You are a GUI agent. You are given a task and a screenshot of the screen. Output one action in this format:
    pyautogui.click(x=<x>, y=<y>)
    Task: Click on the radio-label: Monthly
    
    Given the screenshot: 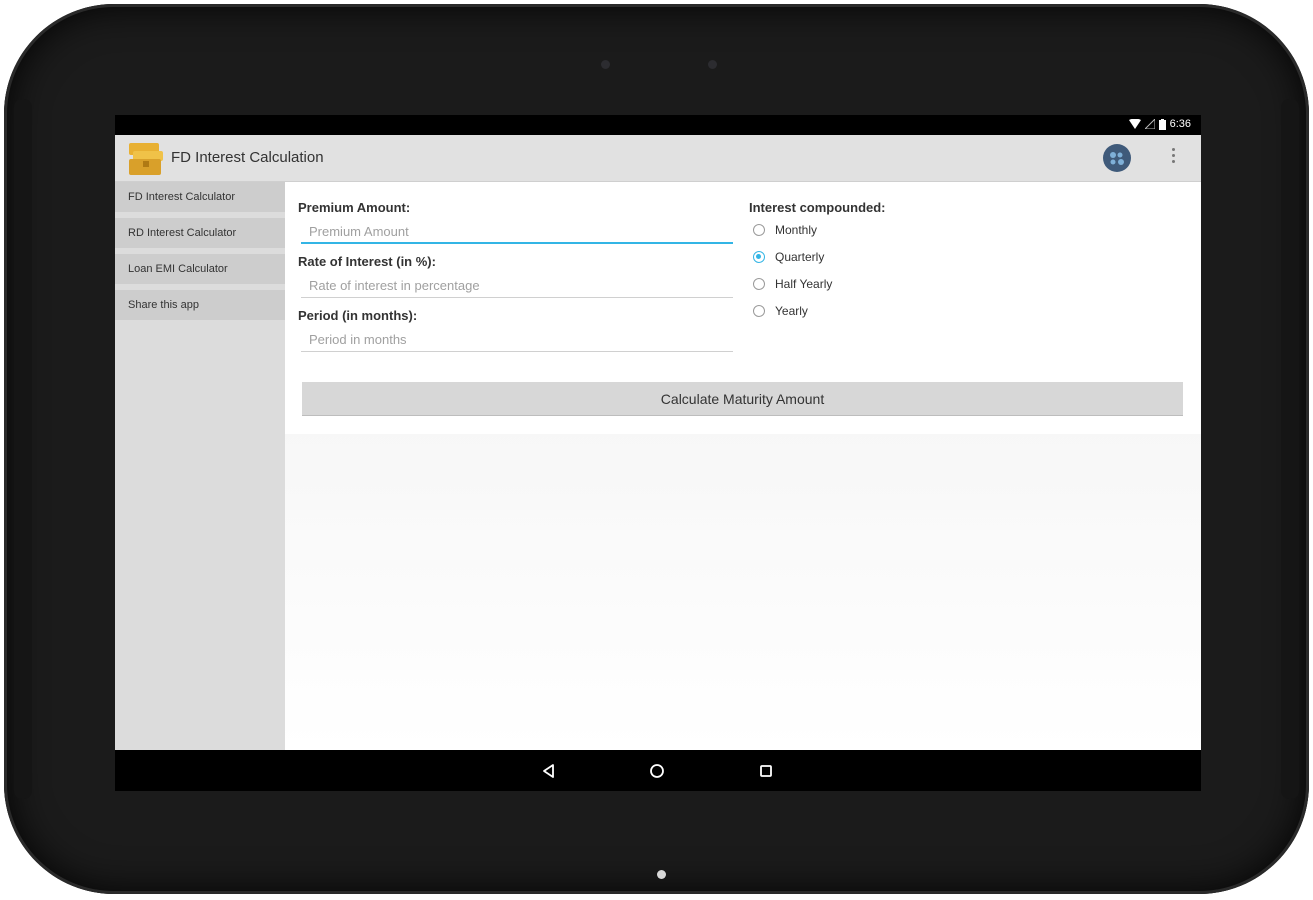 What is the action you would take?
    pyautogui.click(x=796, y=230)
    